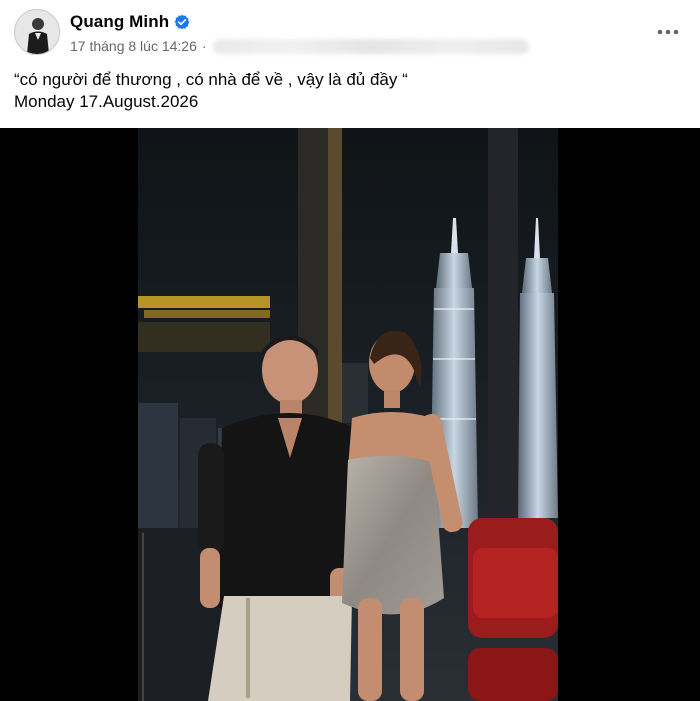 This screenshot has height=701, width=700. I want to click on more-options-button, so click(668, 32).